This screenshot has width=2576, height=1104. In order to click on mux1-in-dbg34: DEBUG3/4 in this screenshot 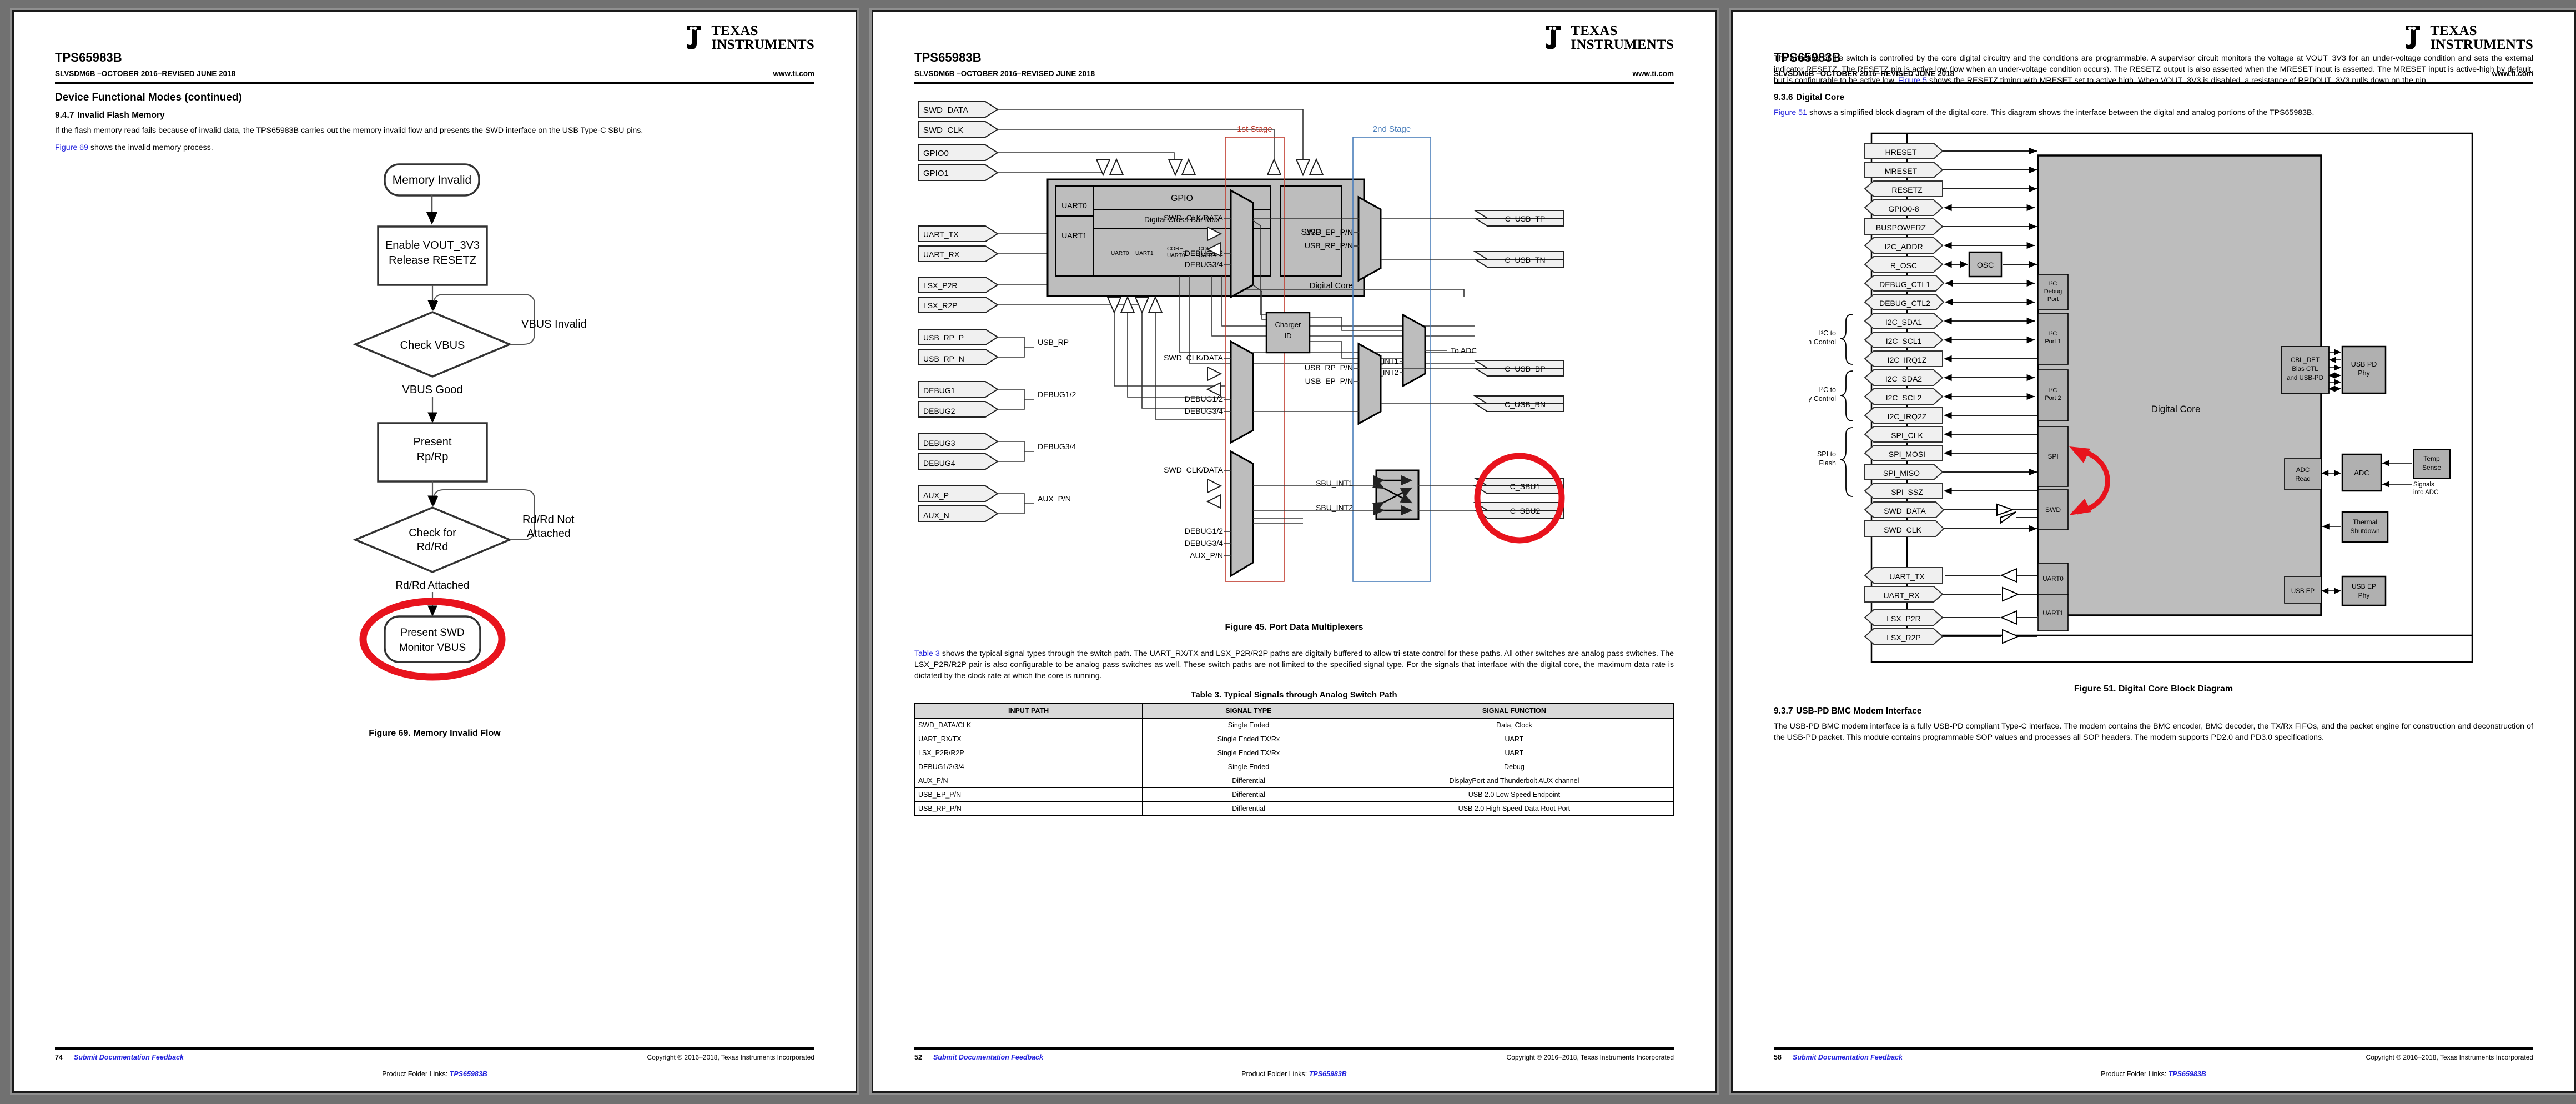, I will do `click(1204, 264)`.